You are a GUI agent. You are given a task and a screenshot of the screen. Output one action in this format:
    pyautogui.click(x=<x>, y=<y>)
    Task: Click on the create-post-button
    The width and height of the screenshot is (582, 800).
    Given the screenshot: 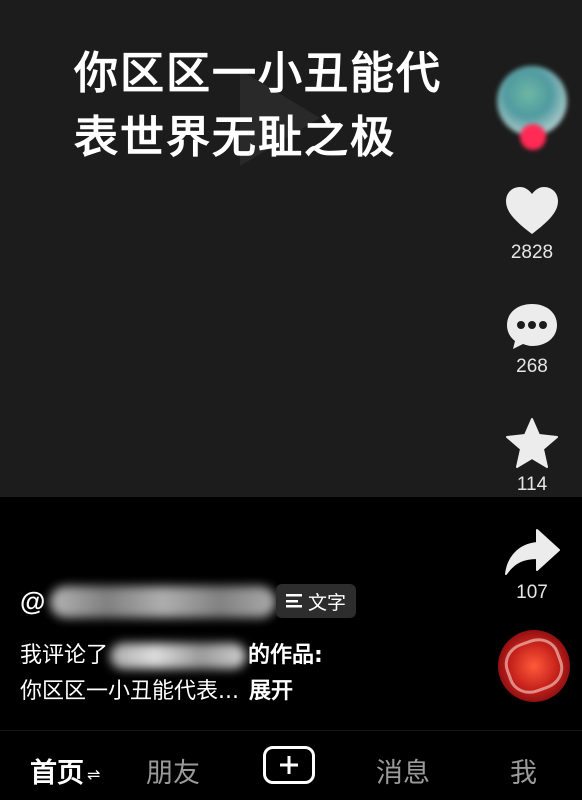 What is the action you would take?
    pyautogui.click(x=289, y=765)
    